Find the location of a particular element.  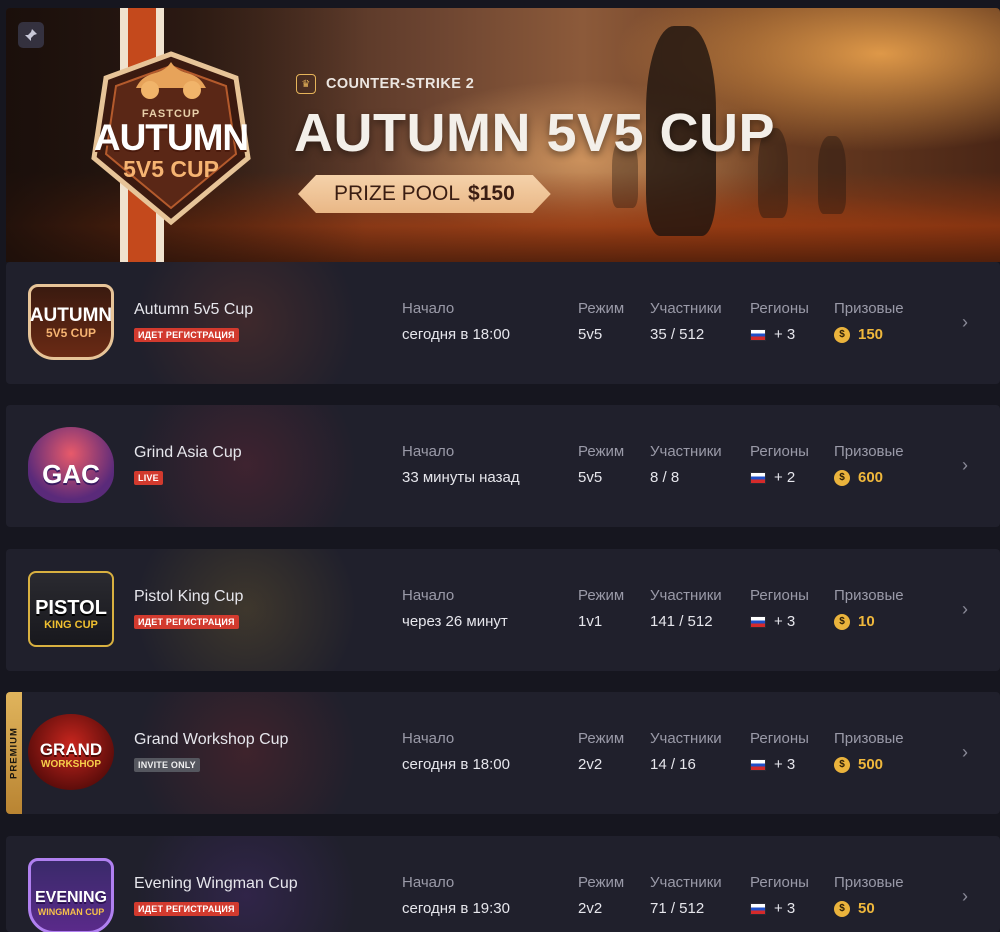

participants-value: 141 / 512 is located at coordinates (681, 621).